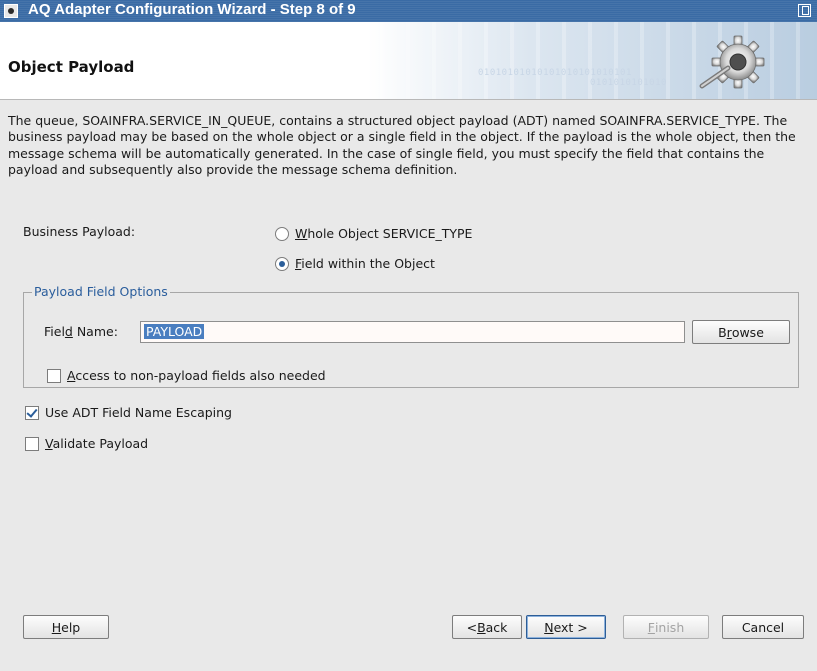 Image resolution: width=817 pixels, height=671 pixels. Describe the element at coordinates (566, 627) in the screenshot. I see `next-button: Next >` at that location.